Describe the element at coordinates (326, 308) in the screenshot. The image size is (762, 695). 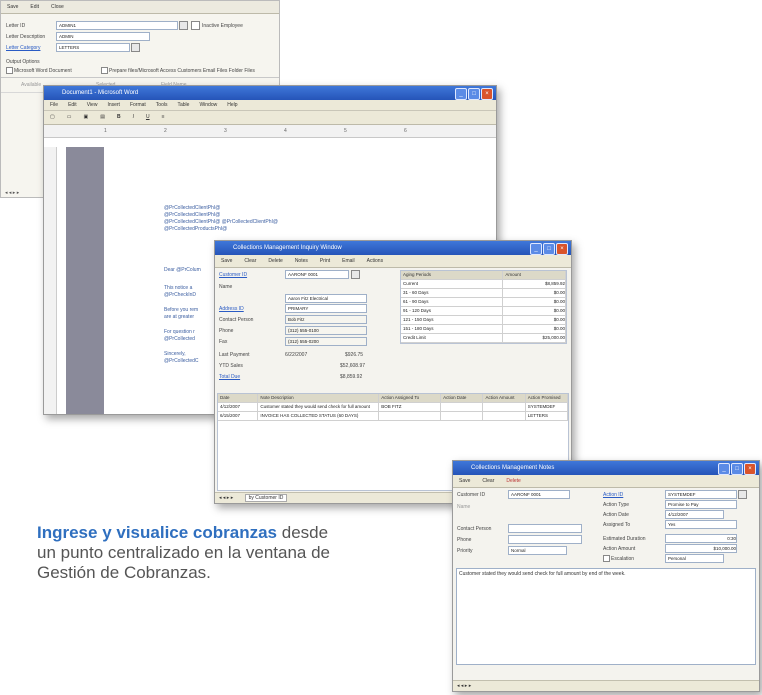
I see `address-id-input: PRIMARY` at that location.